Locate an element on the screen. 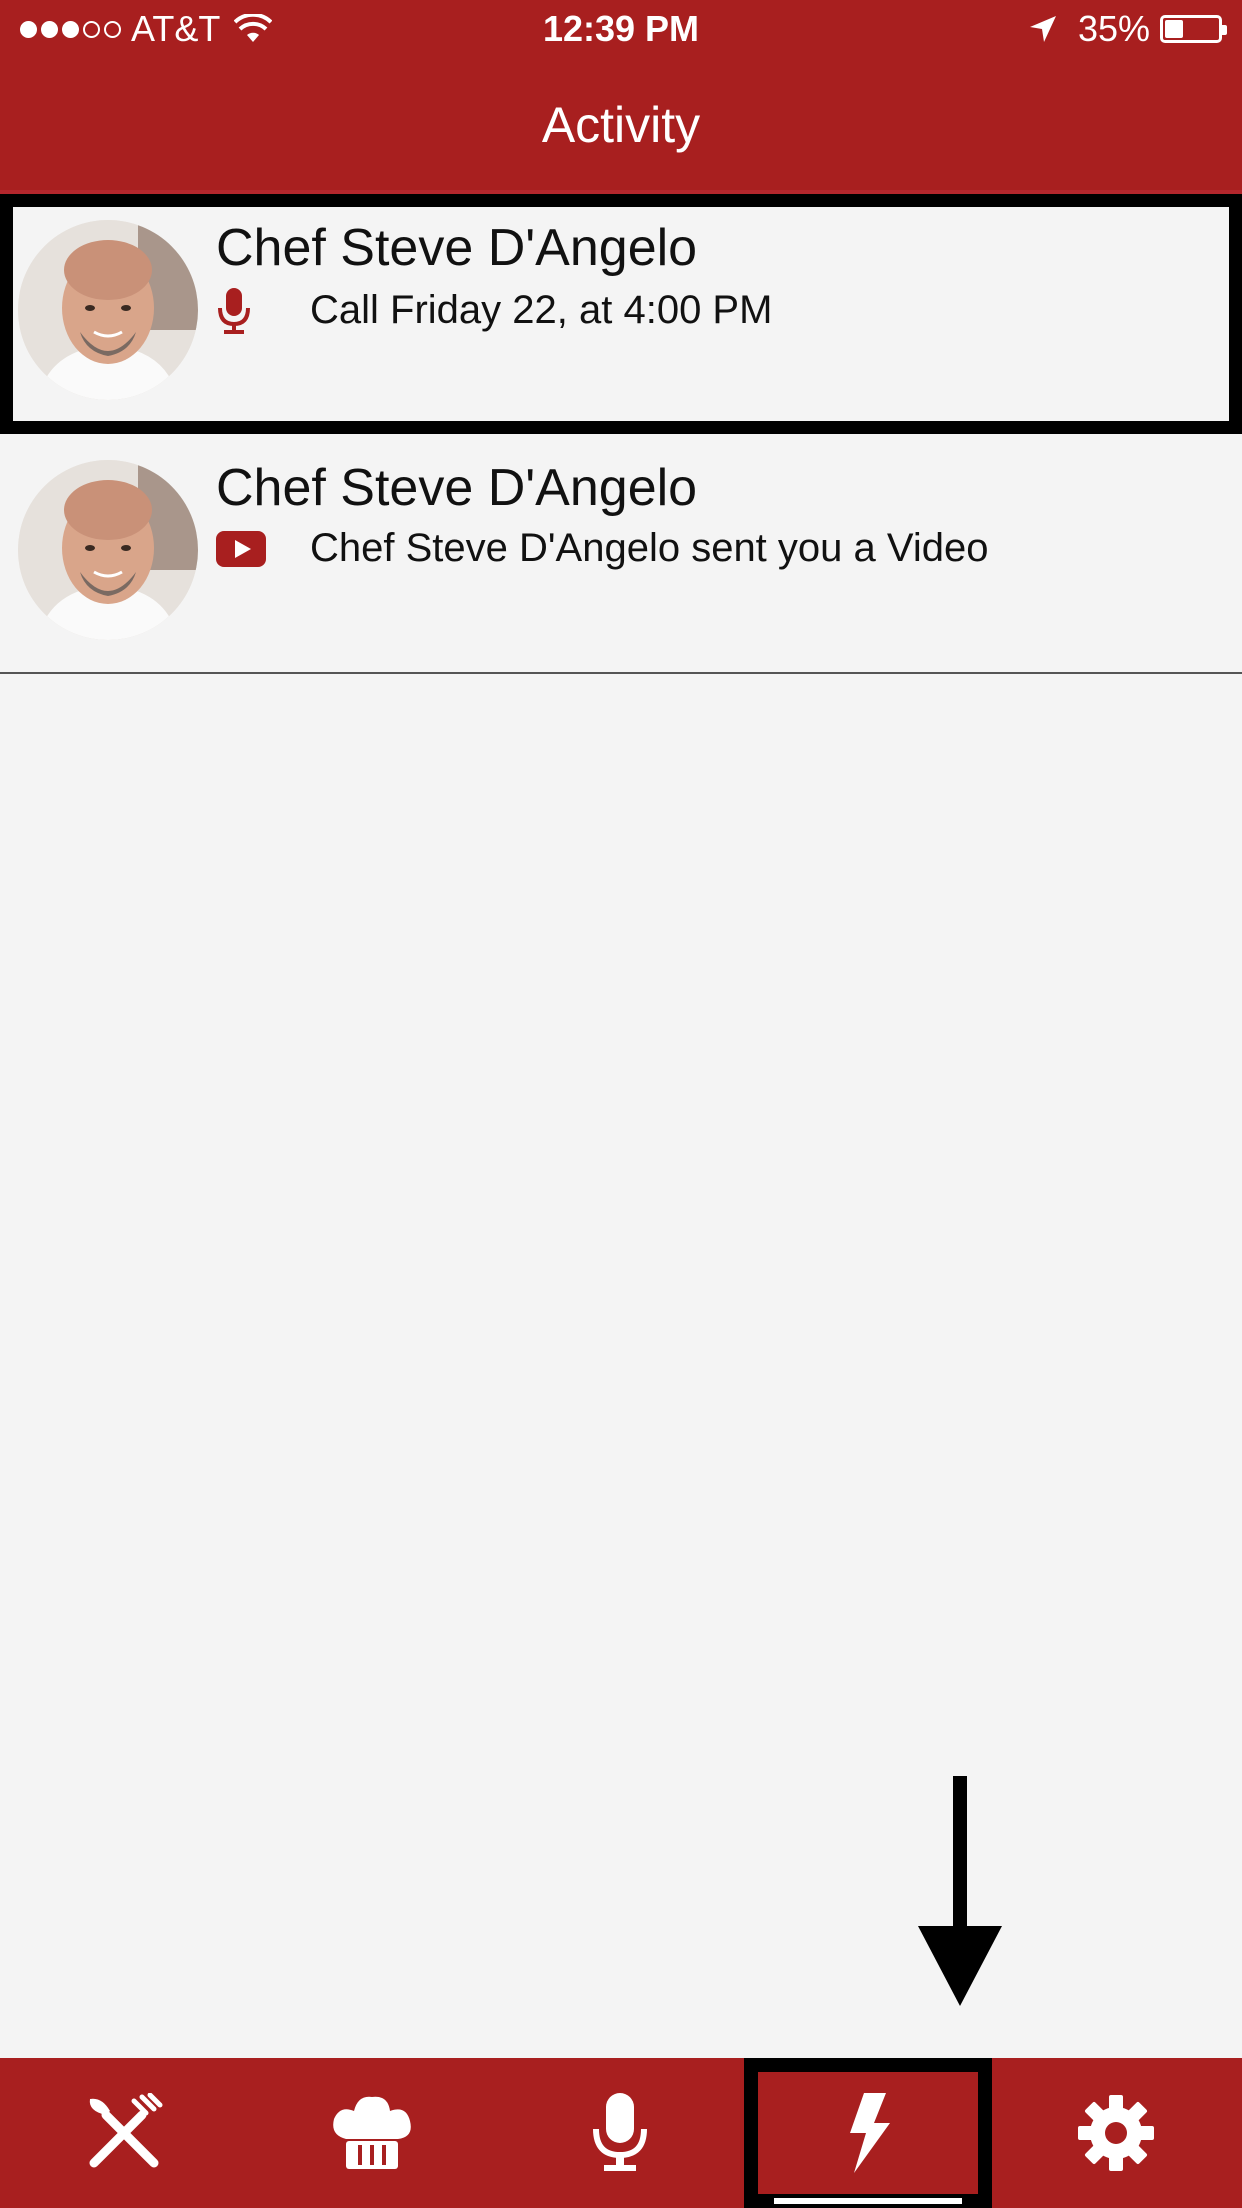  page-title: Activity is located at coordinates (621, 125).